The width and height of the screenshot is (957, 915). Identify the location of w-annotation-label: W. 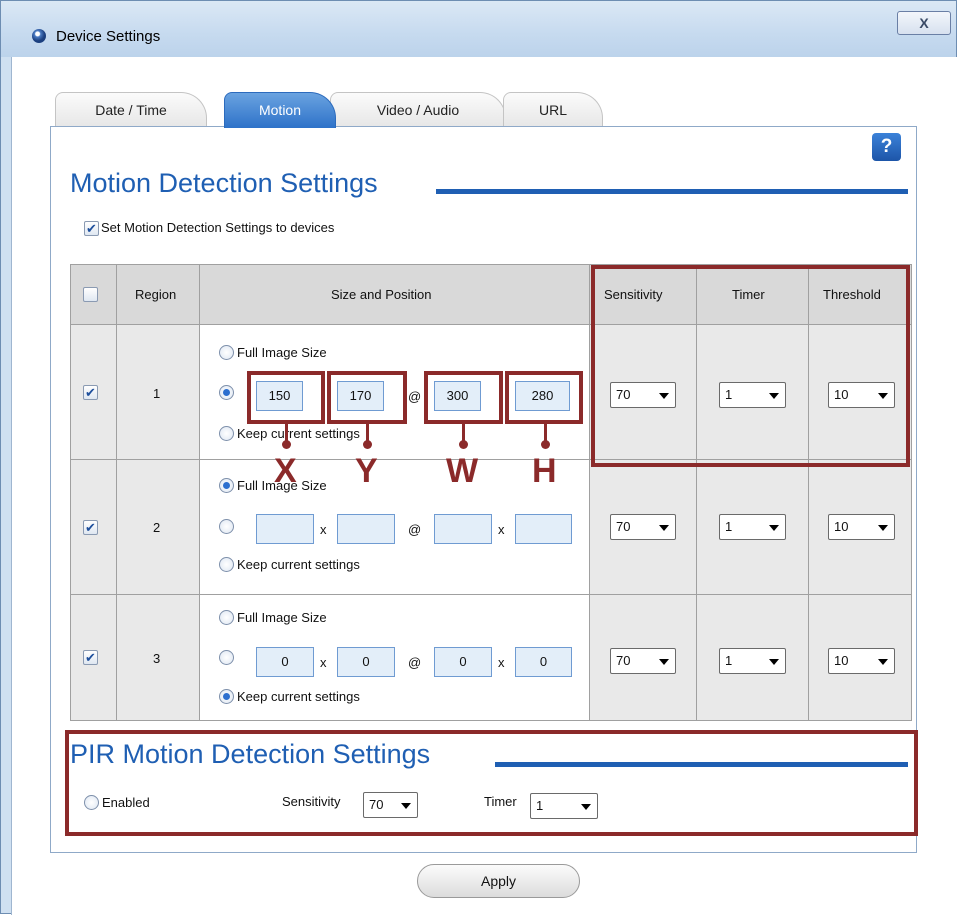
(462, 471).